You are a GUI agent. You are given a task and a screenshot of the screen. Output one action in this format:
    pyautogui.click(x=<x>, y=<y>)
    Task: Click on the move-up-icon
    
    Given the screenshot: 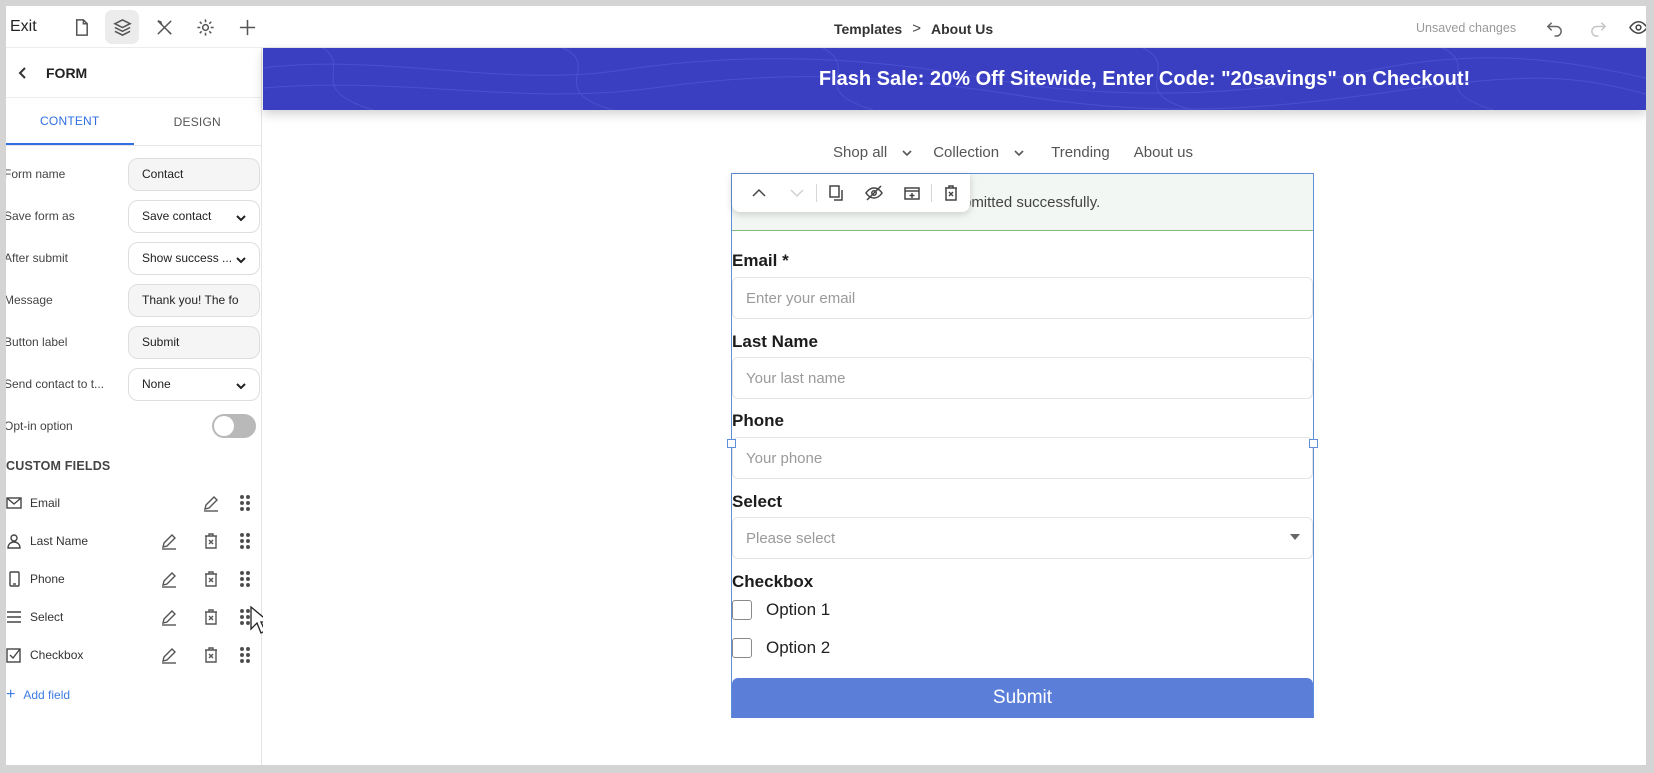 What is the action you would take?
    pyautogui.click(x=759, y=193)
    